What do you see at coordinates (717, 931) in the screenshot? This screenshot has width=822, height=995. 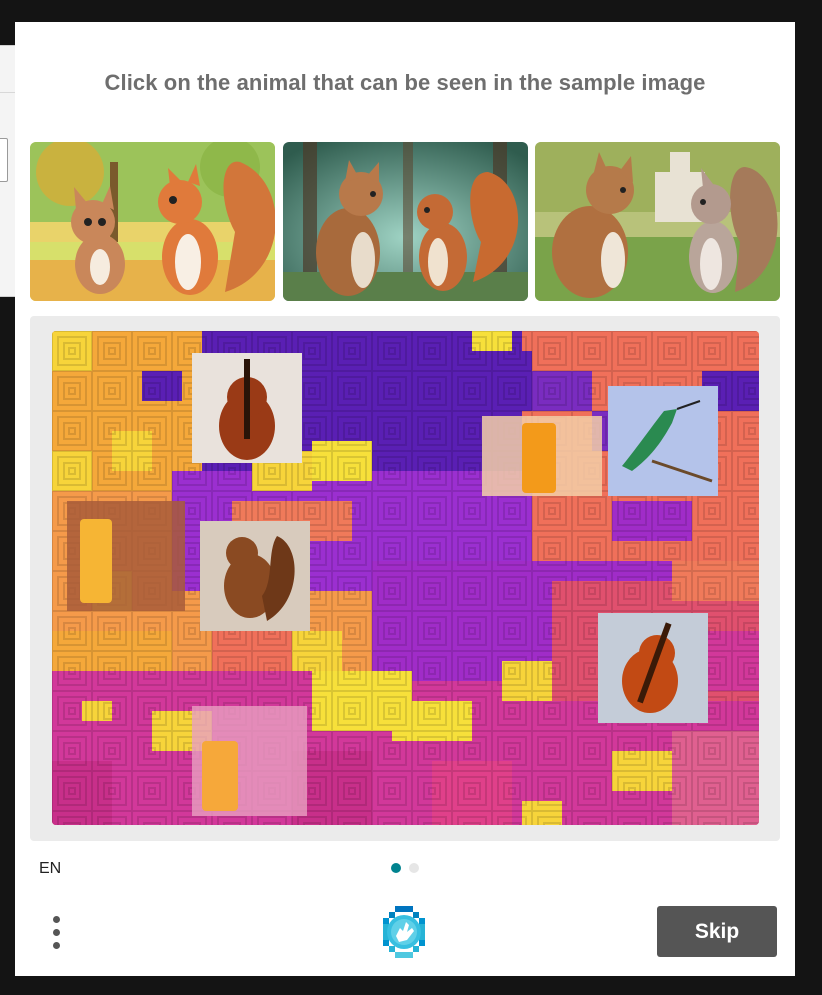 I see `skip-button: Skip` at bounding box center [717, 931].